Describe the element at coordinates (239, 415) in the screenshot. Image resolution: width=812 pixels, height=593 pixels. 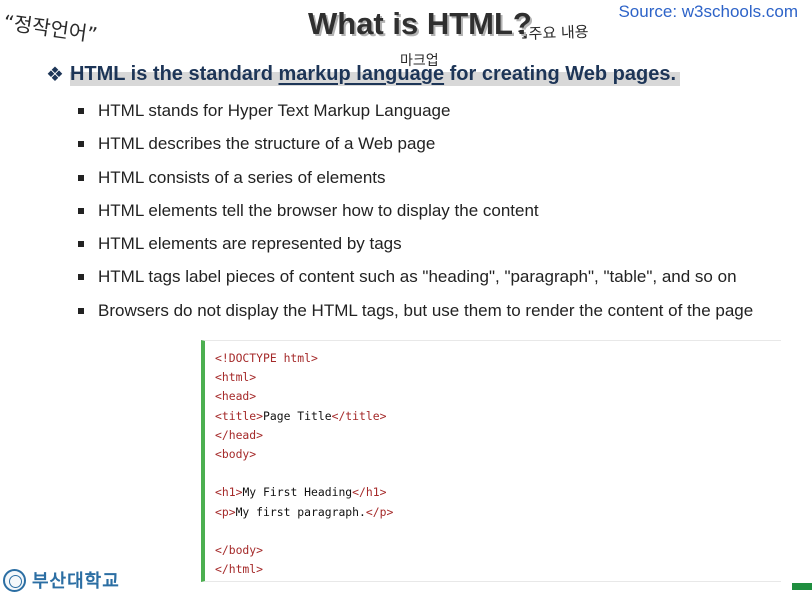
I see `code-tag: <title>` at that location.